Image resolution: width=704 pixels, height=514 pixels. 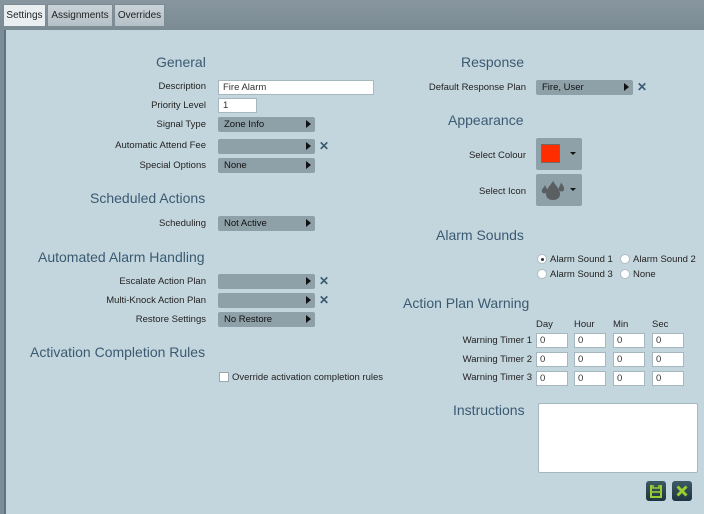 I want to click on clear-multi-knock-action-plan-icon: ✕, so click(x=324, y=300).